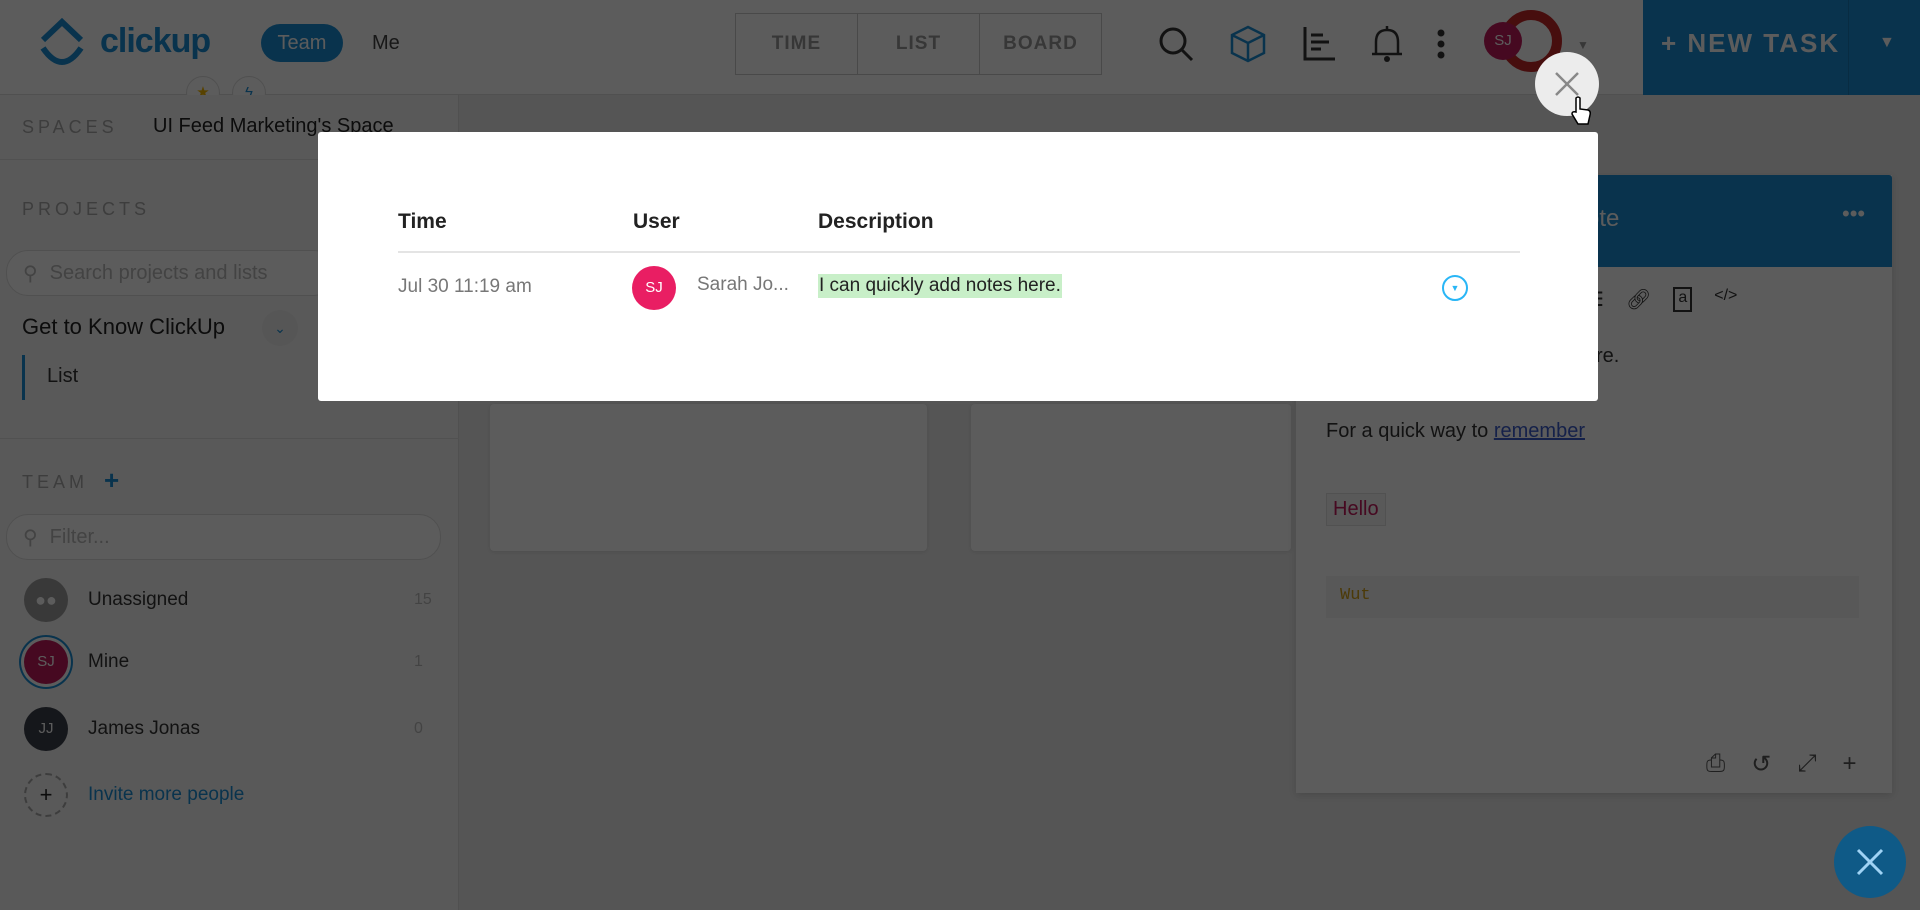 This screenshot has width=1920, height=910. I want to click on add-icon: +, so click(1850, 764).